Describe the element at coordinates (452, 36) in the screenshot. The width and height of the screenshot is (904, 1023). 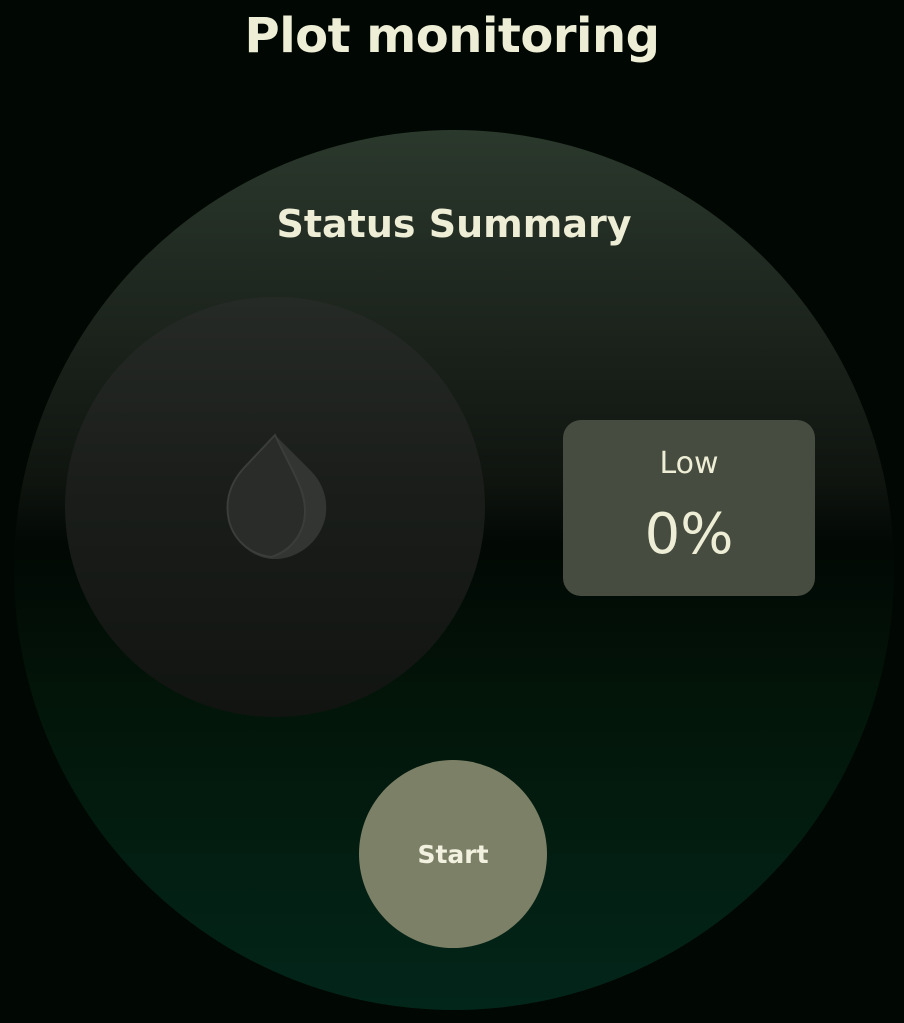
I see `page-title: Plot monitoring` at that location.